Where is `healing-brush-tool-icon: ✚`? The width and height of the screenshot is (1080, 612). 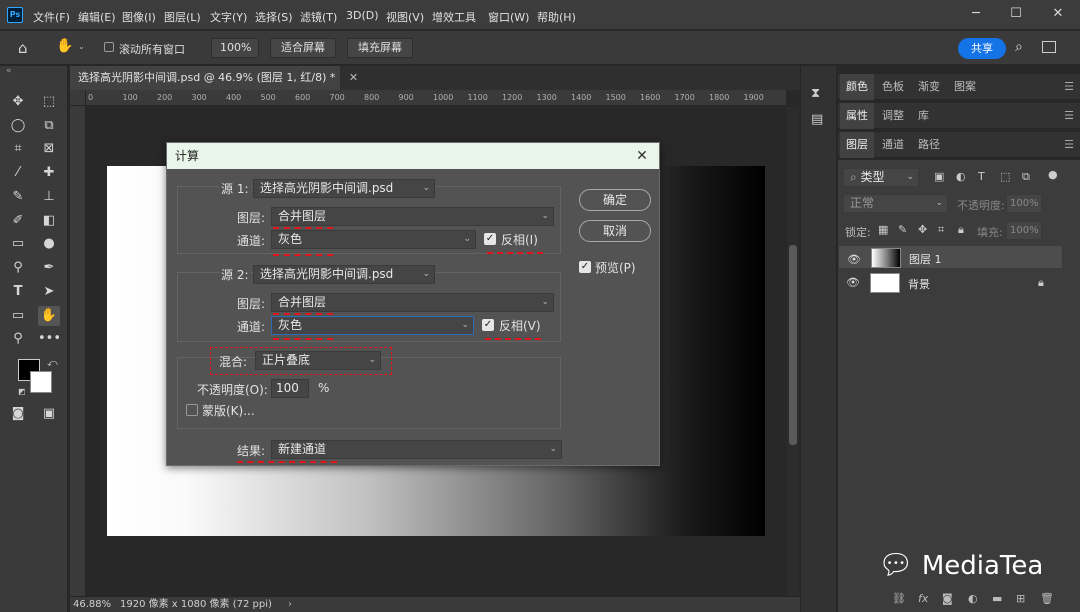
healing-brush-tool-icon: ✚ is located at coordinates (49, 173).